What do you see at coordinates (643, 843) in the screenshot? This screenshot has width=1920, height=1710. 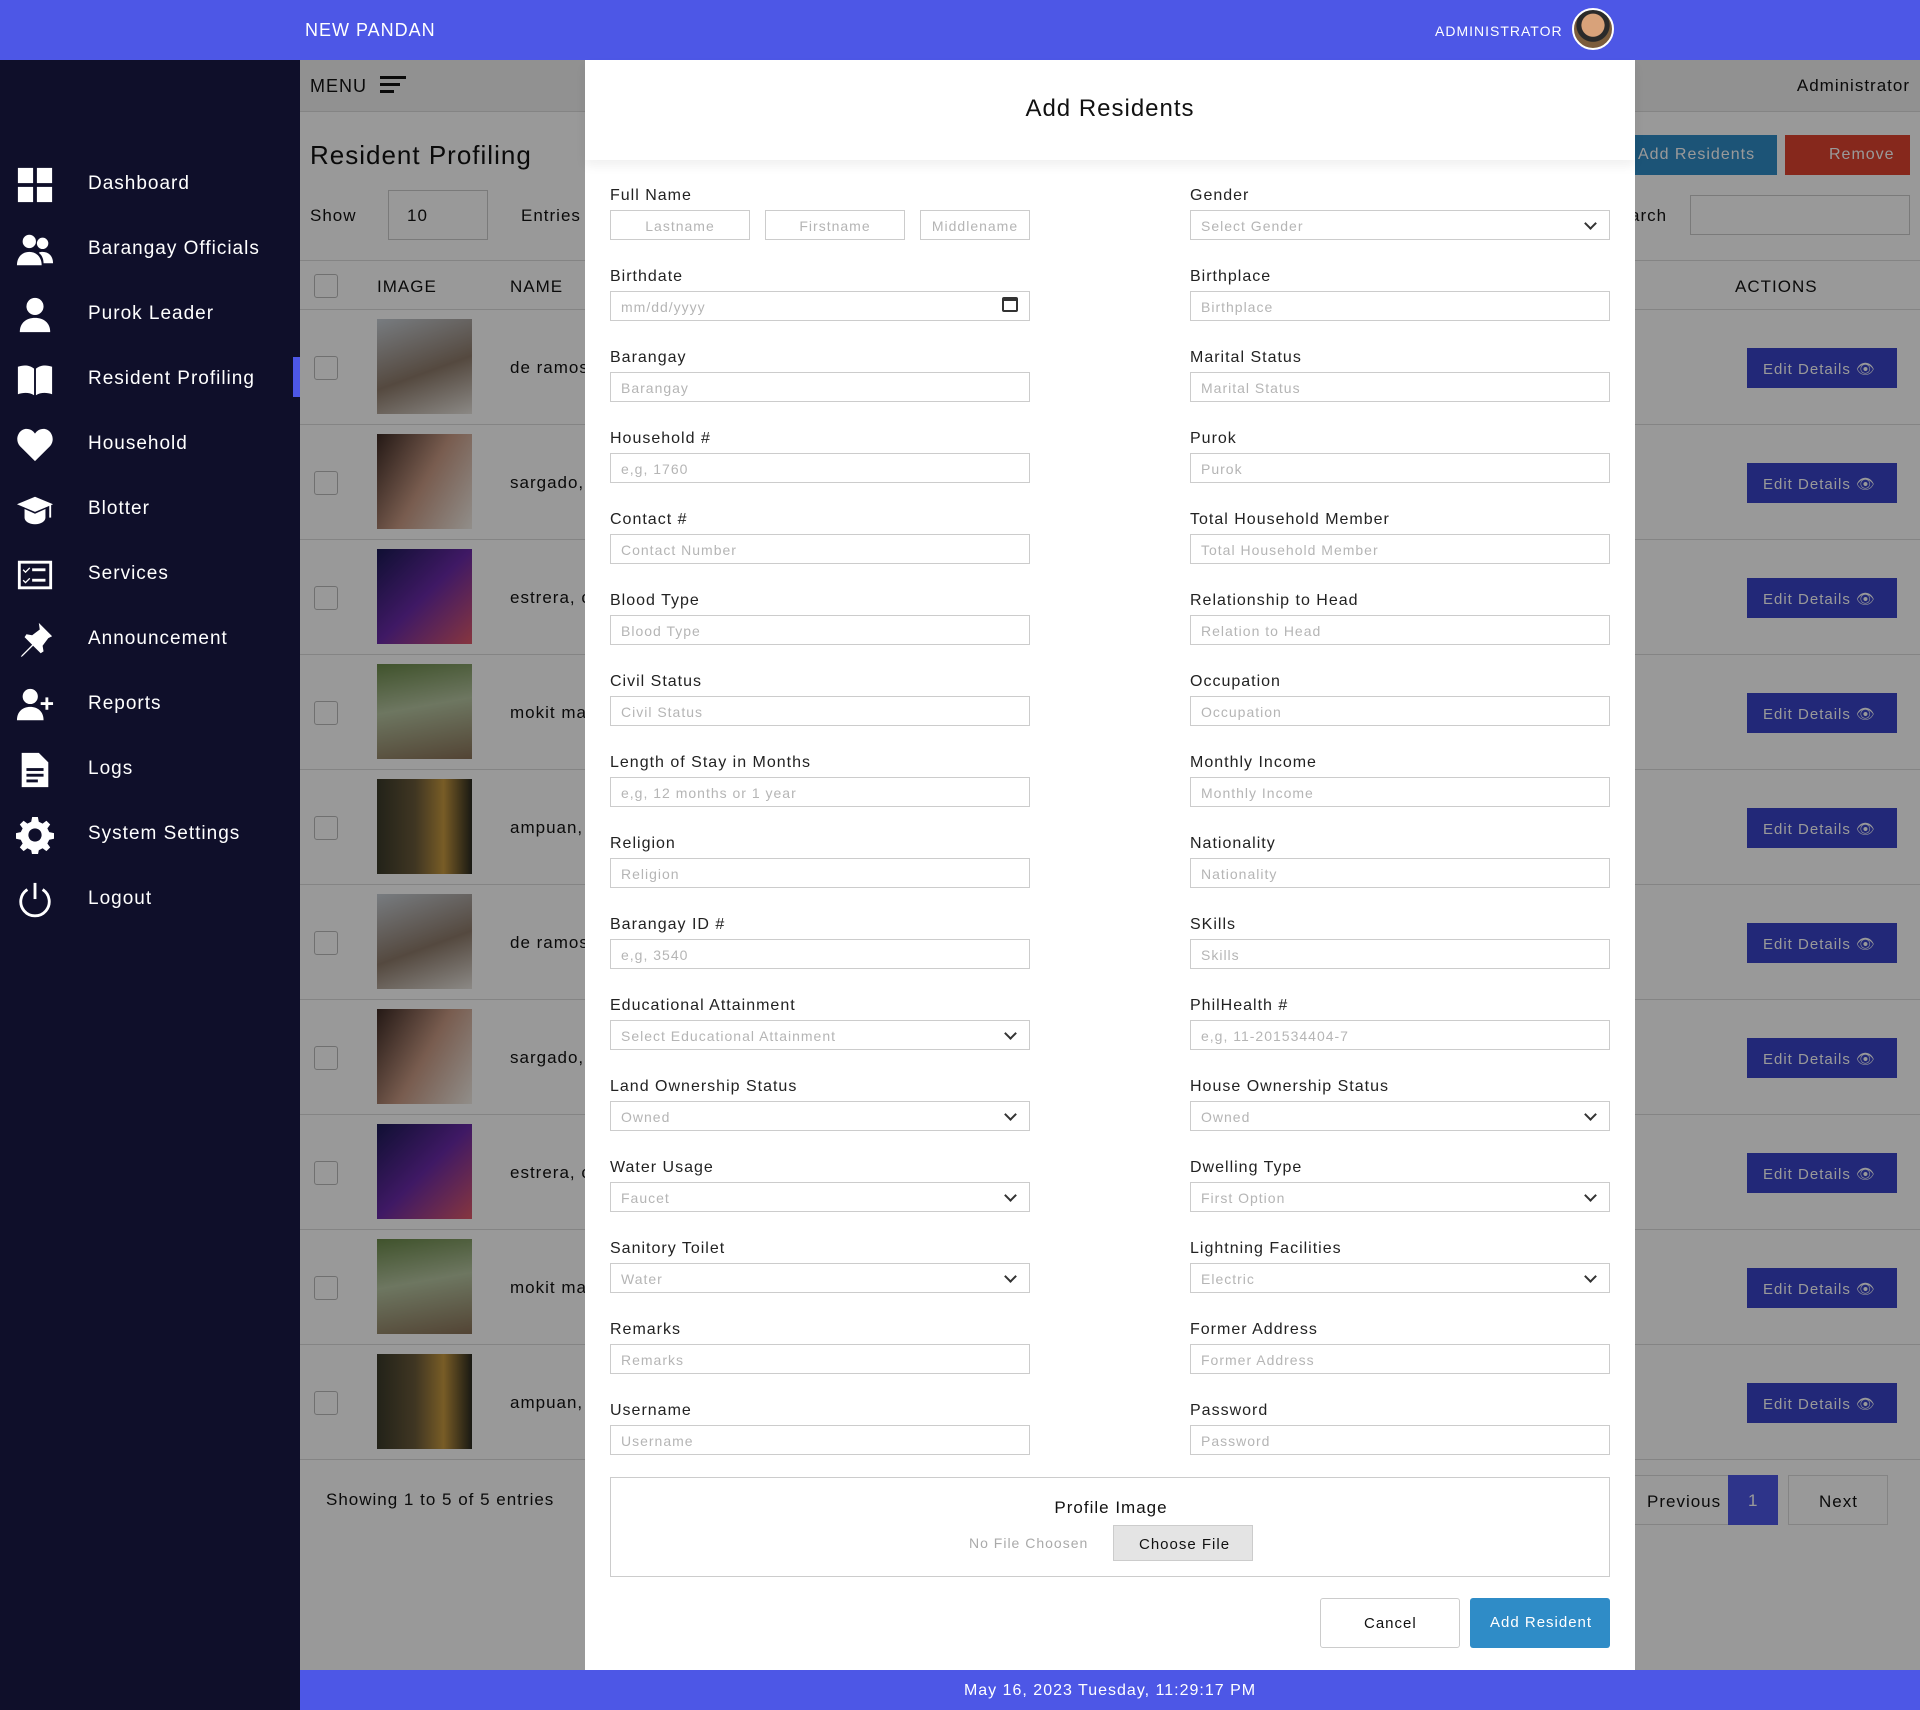 I see `religion-label: Religion` at bounding box center [643, 843].